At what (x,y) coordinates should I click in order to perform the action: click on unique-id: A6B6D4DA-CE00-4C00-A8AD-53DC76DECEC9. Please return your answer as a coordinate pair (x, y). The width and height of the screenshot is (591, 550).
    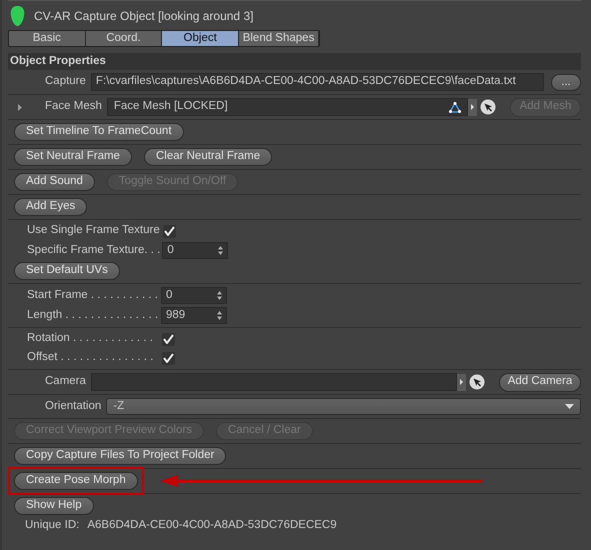
    Looking at the image, I should click on (212, 525).